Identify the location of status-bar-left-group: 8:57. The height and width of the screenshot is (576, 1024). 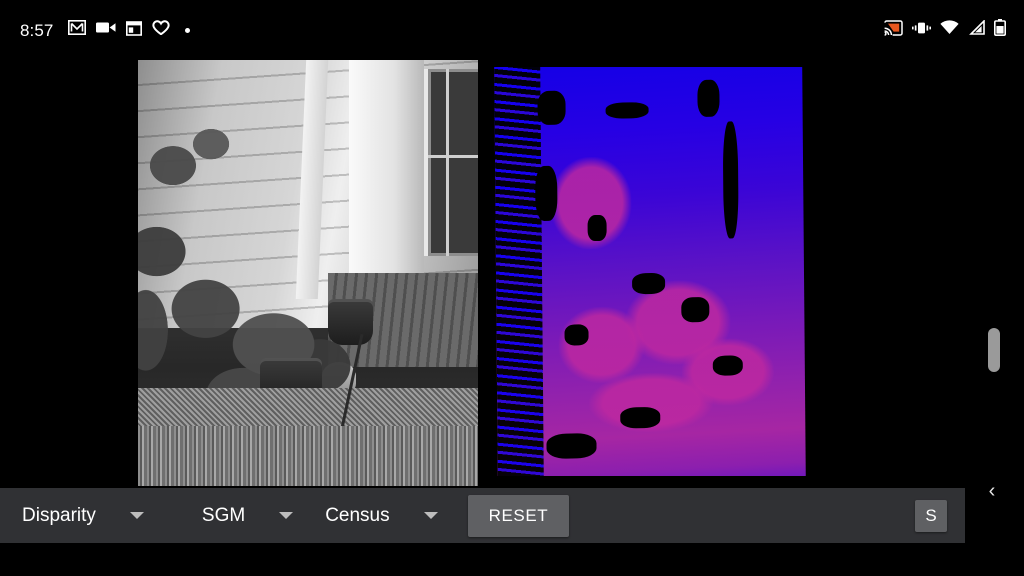
(95, 30).